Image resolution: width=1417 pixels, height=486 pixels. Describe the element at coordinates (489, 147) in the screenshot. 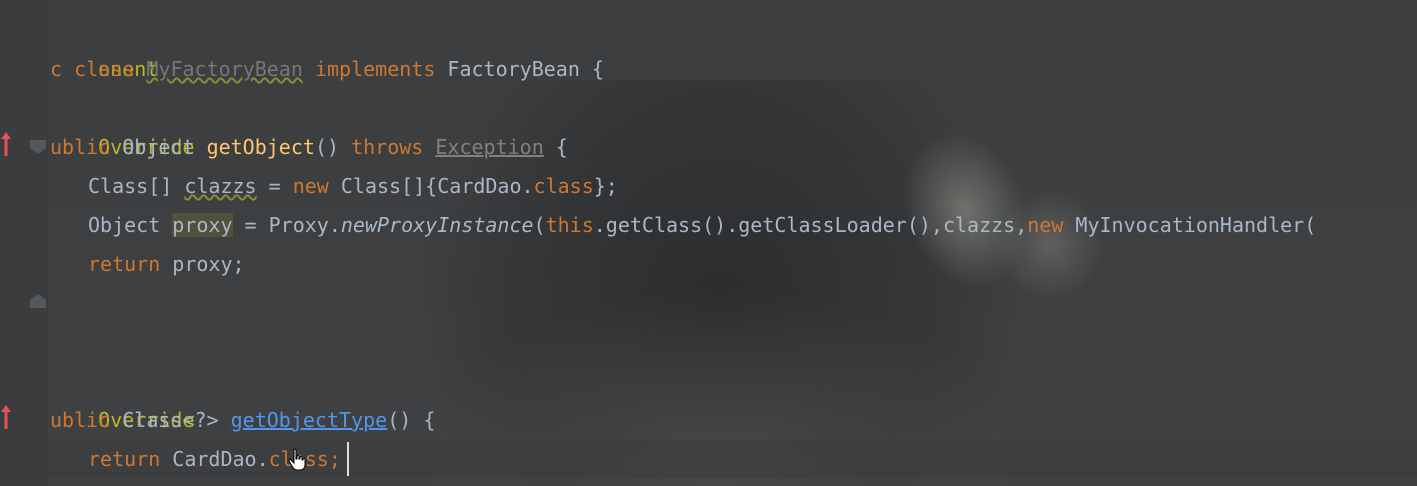

I see `exception-type: Exception` at that location.